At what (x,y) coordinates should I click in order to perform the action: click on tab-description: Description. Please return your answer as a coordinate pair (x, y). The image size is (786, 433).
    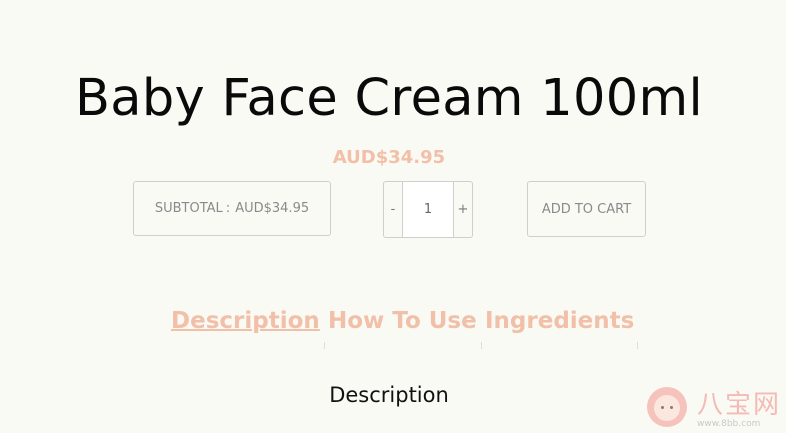
    Looking at the image, I should click on (245, 321).